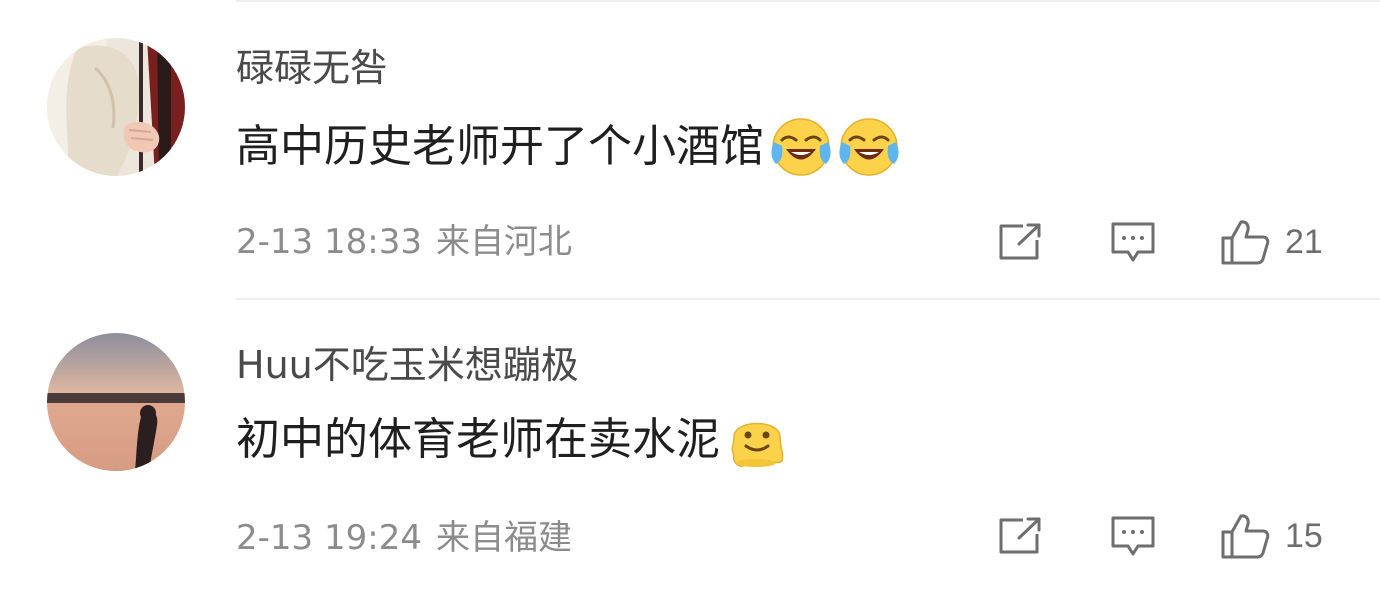 The height and width of the screenshot is (602, 1380). What do you see at coordinates (757, 440) in the screenshot?
I see `melting-face-emoji` at bounding box center [757, 440].